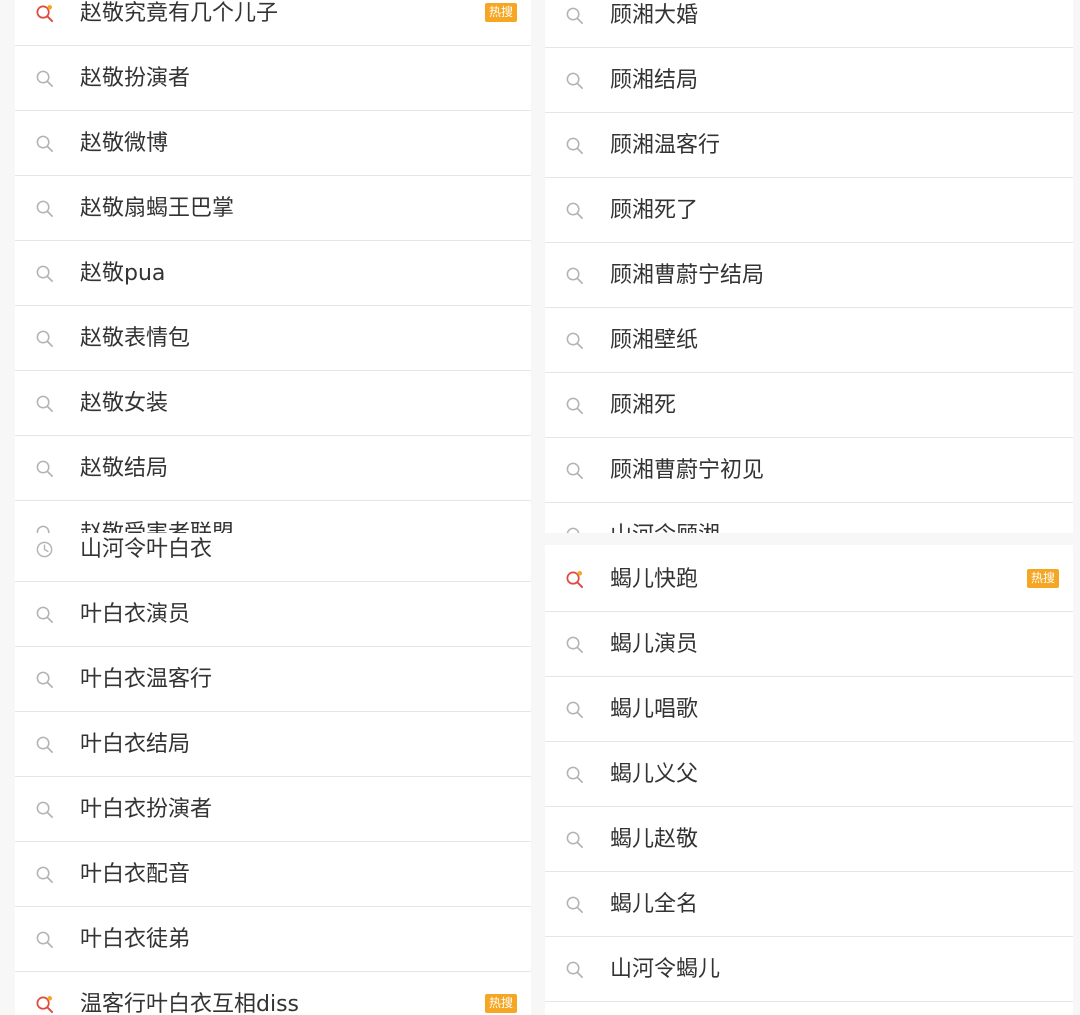 The width and height of the screenshot is (1080, 1015). What do you see at coordinates (809, 709) in the screenshot?
I see `suggestion-item: 蝎儿唱歌` at bounding box center [809, 709].